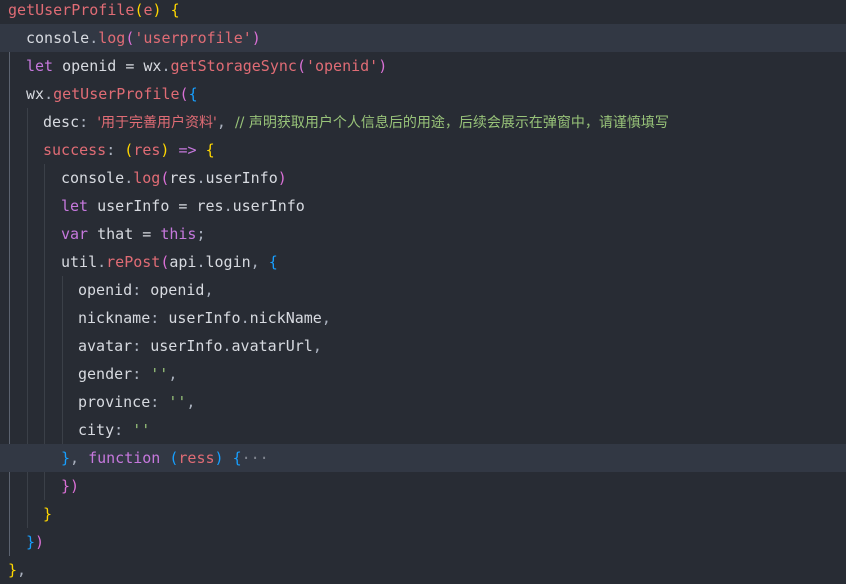  What do you see at coordinates (114, 318) in the screenshot?
I see `code-token: nickname` at bounding box center [114, 318].